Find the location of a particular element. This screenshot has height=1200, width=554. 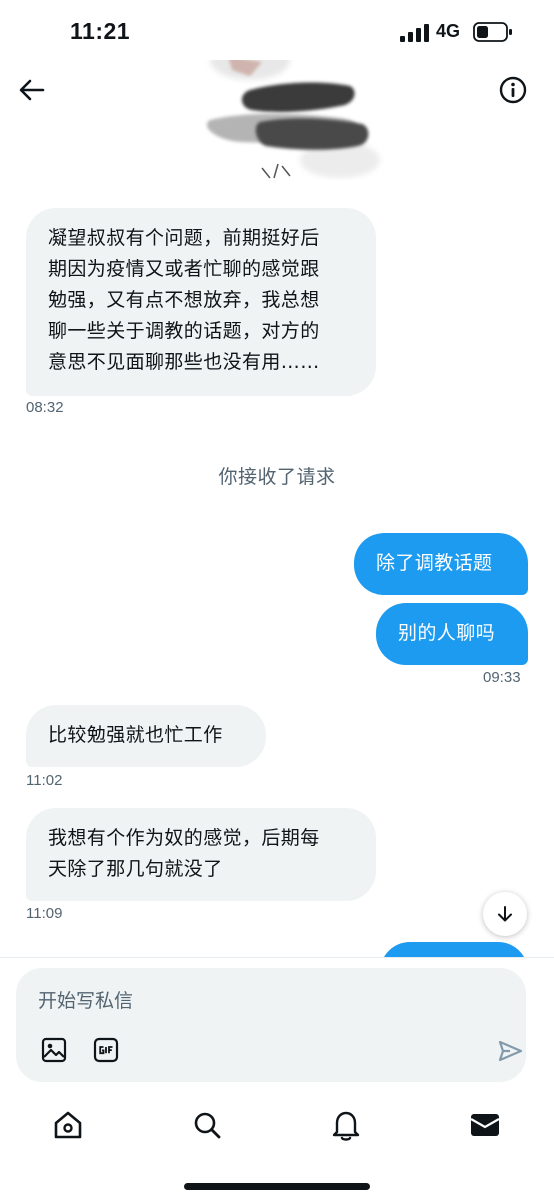

message-line: 我想有个作为奴的感觉，后期每 is located at coordinates (184, 838).